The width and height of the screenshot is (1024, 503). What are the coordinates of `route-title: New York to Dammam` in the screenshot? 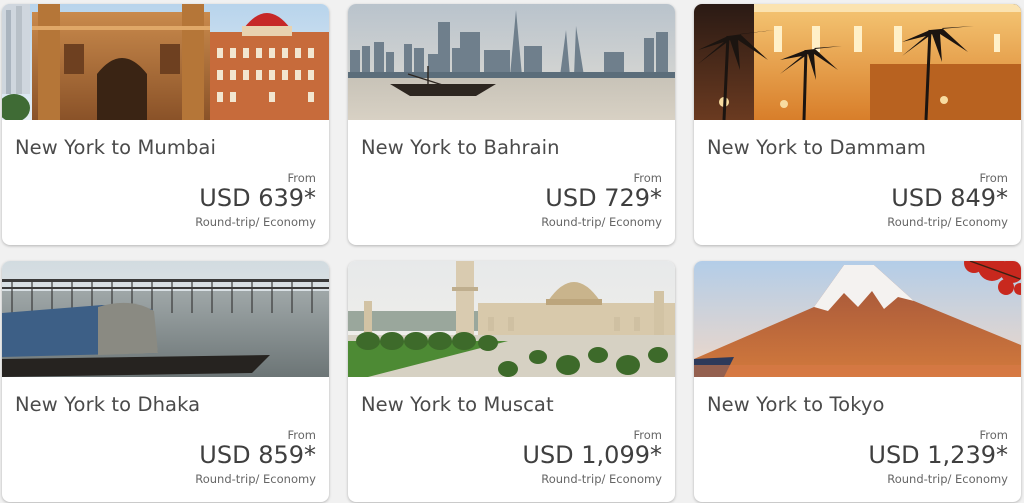 It's located at (816, 147).